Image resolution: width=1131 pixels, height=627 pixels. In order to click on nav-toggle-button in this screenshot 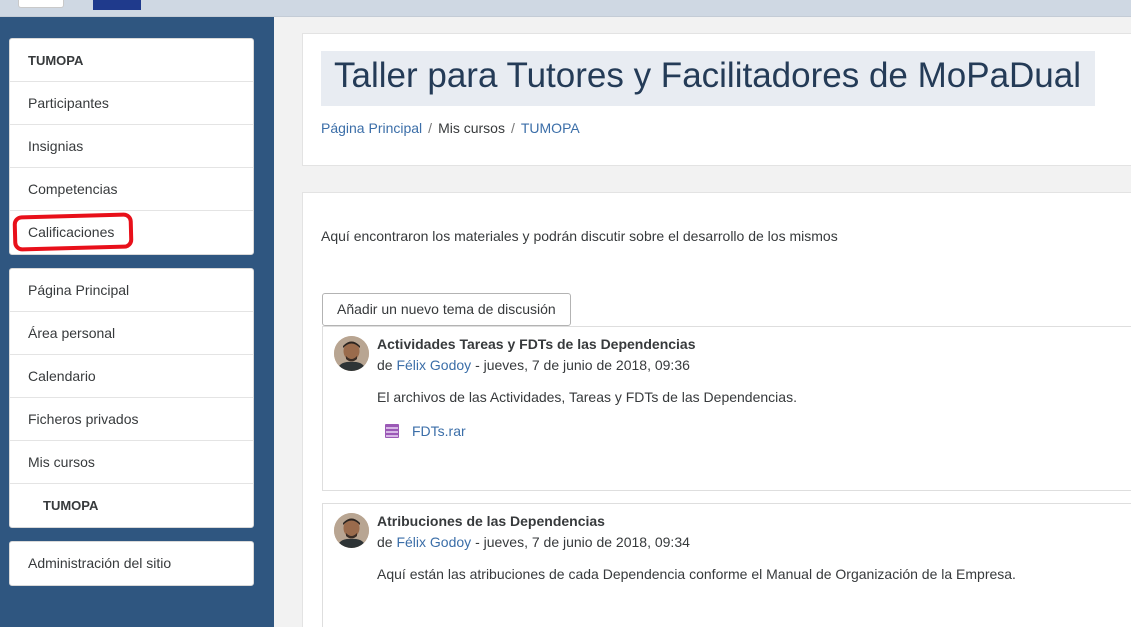, I will do `click(41, 4)`.